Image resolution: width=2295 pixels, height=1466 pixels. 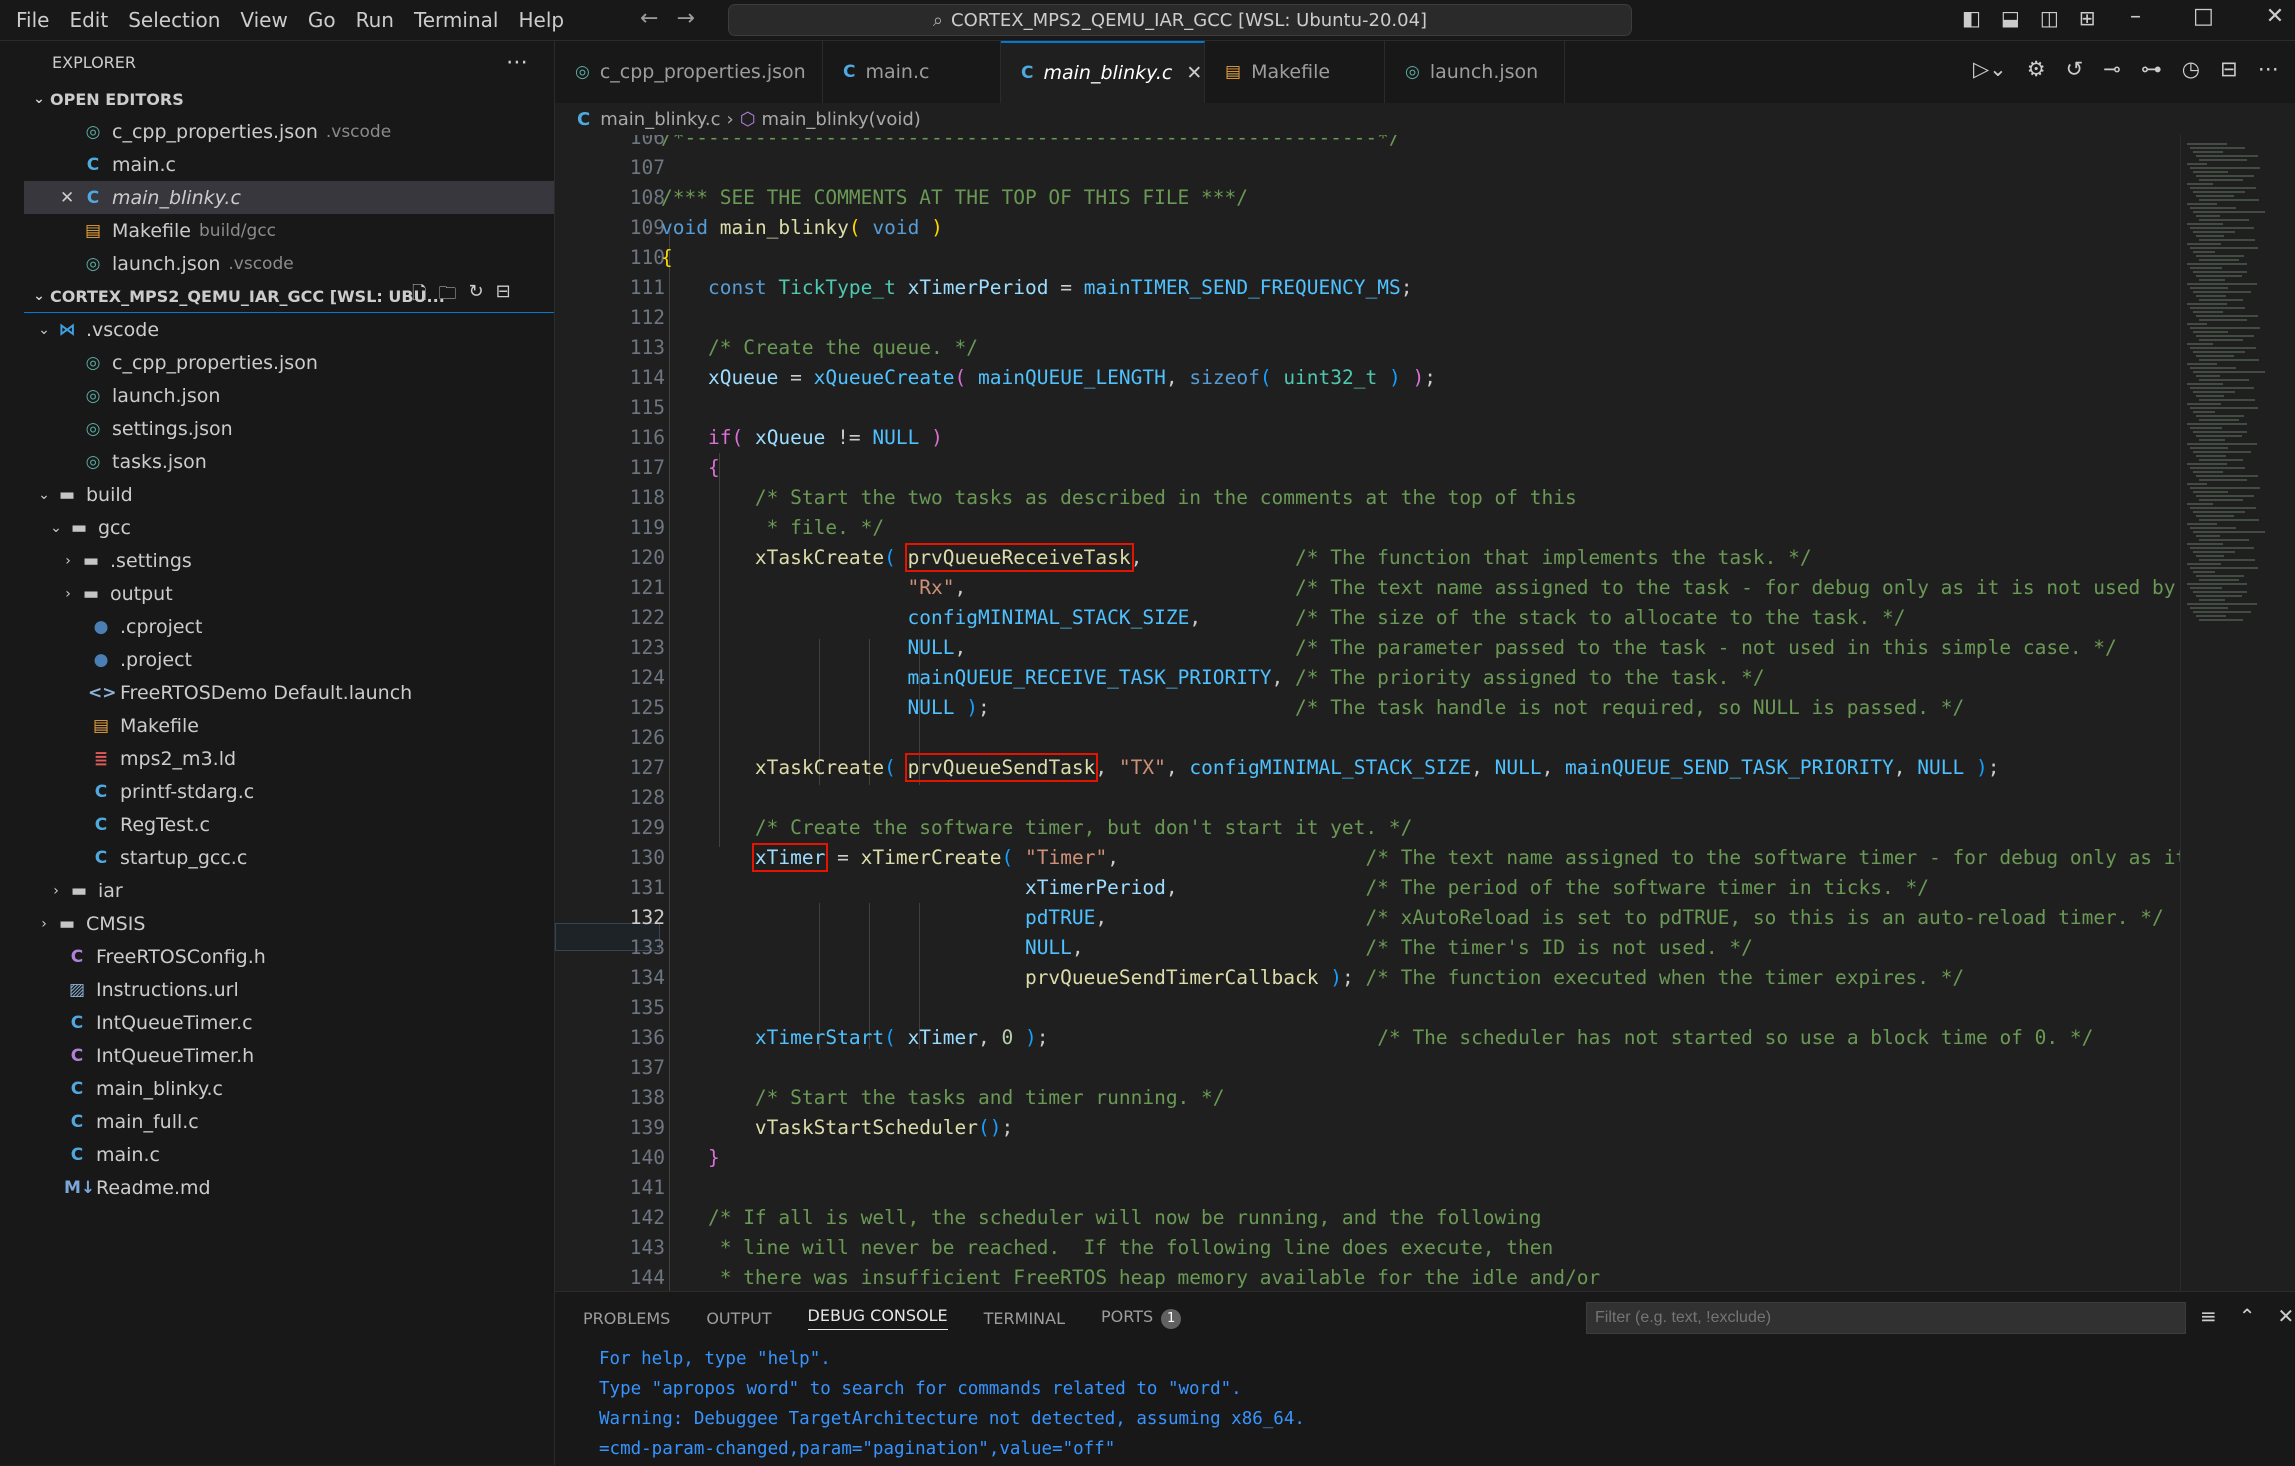 What do you see at coordinates (685, 18) in the screenshot?
I see `forward-arrow-icon: →` at bounding box center [685, 18].